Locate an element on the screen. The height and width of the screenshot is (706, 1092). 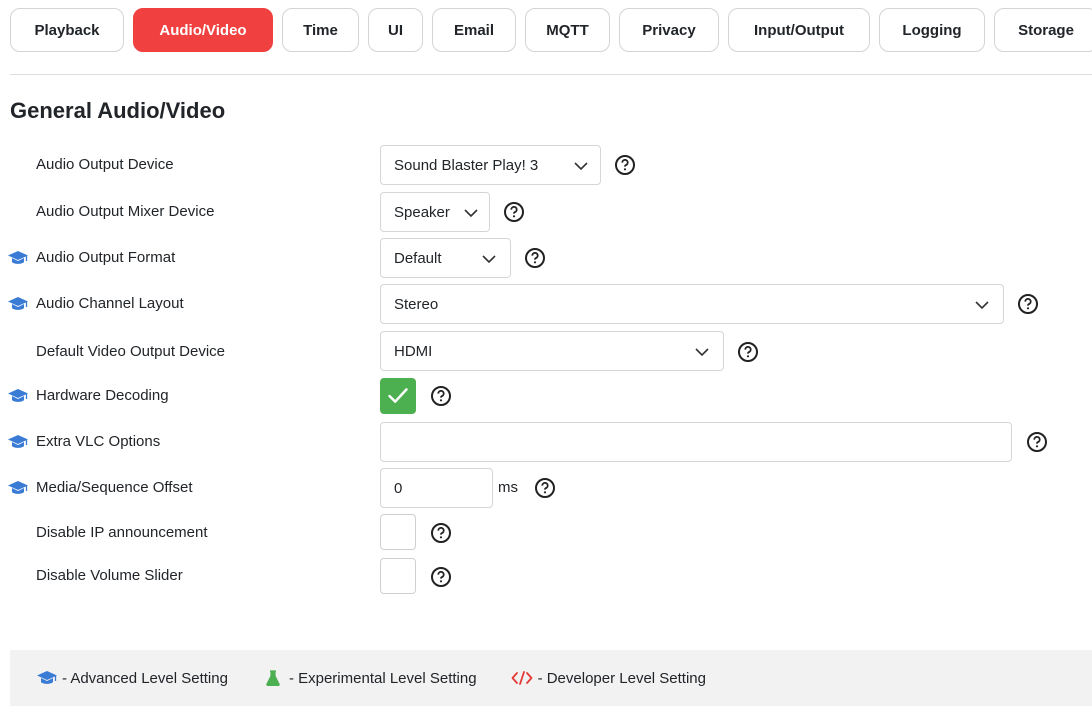
disable-ip-announcement-checkbox is located at coordinates (398, 532).